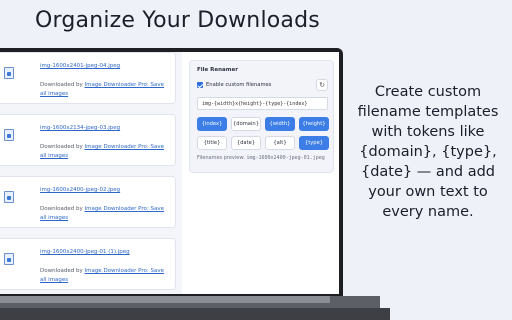 This screenshot has height=320, width=512. What do you see at coordinates (200, 85) in the screenshot?
I see `enable-checkbox` at bounding box center [200, 85].